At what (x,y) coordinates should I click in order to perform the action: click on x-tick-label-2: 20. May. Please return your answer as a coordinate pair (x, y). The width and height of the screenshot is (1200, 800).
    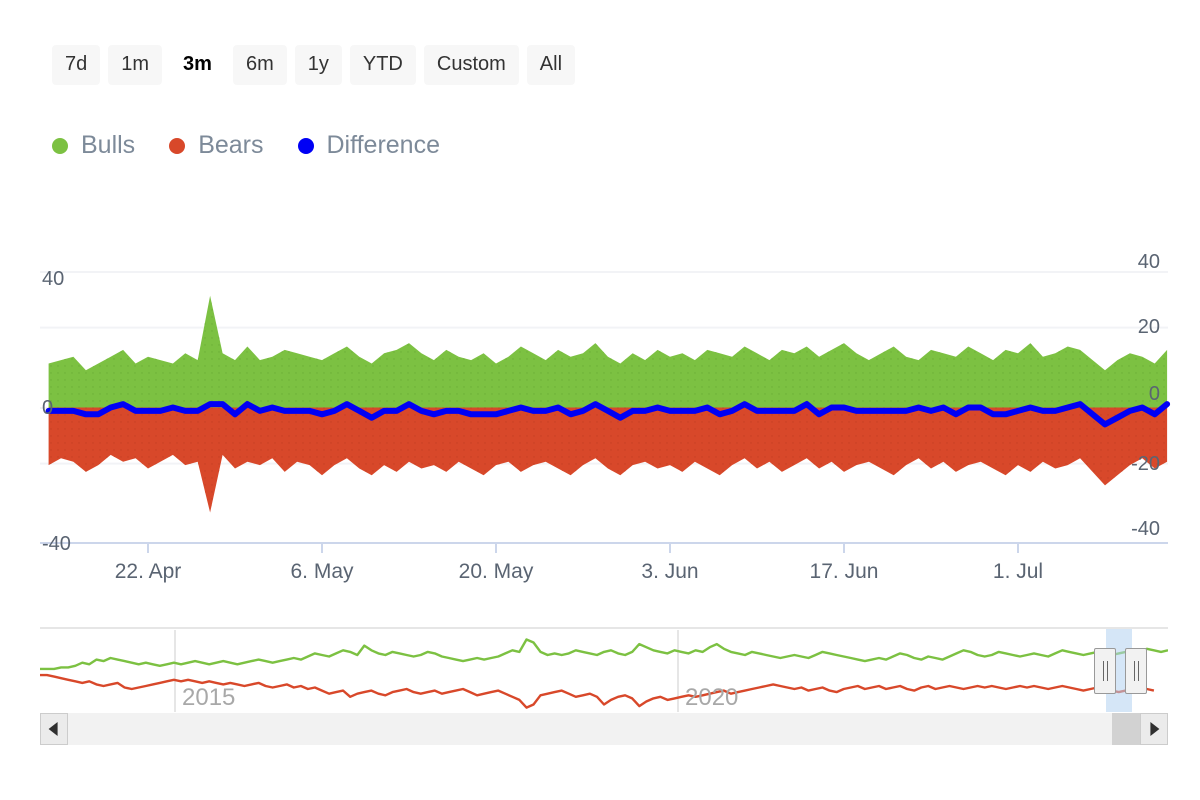
    Looking at the image, I should click on (496, 571).